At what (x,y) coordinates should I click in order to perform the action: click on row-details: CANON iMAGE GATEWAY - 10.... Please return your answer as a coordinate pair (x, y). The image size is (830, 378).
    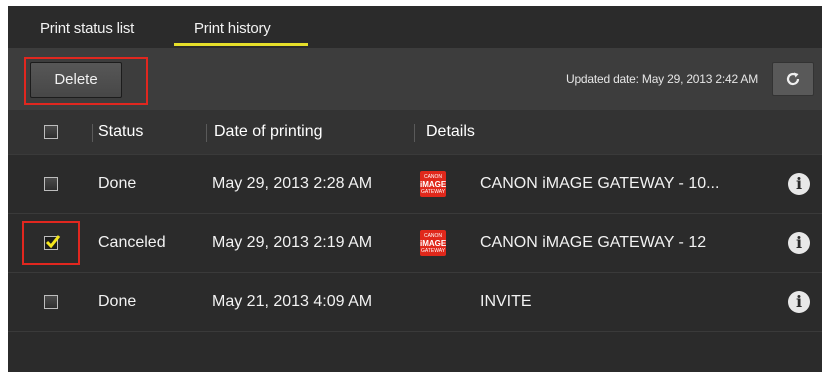
    Looking at the image, I should click on (600, 183).